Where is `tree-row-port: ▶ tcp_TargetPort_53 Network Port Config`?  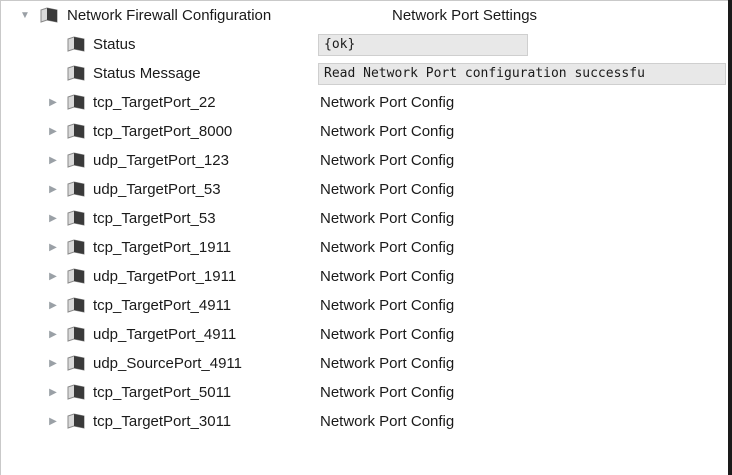 tree-row-port: ▶ tcp_TargetPort_53 Network Port Config is located at coordinates (364, 218).